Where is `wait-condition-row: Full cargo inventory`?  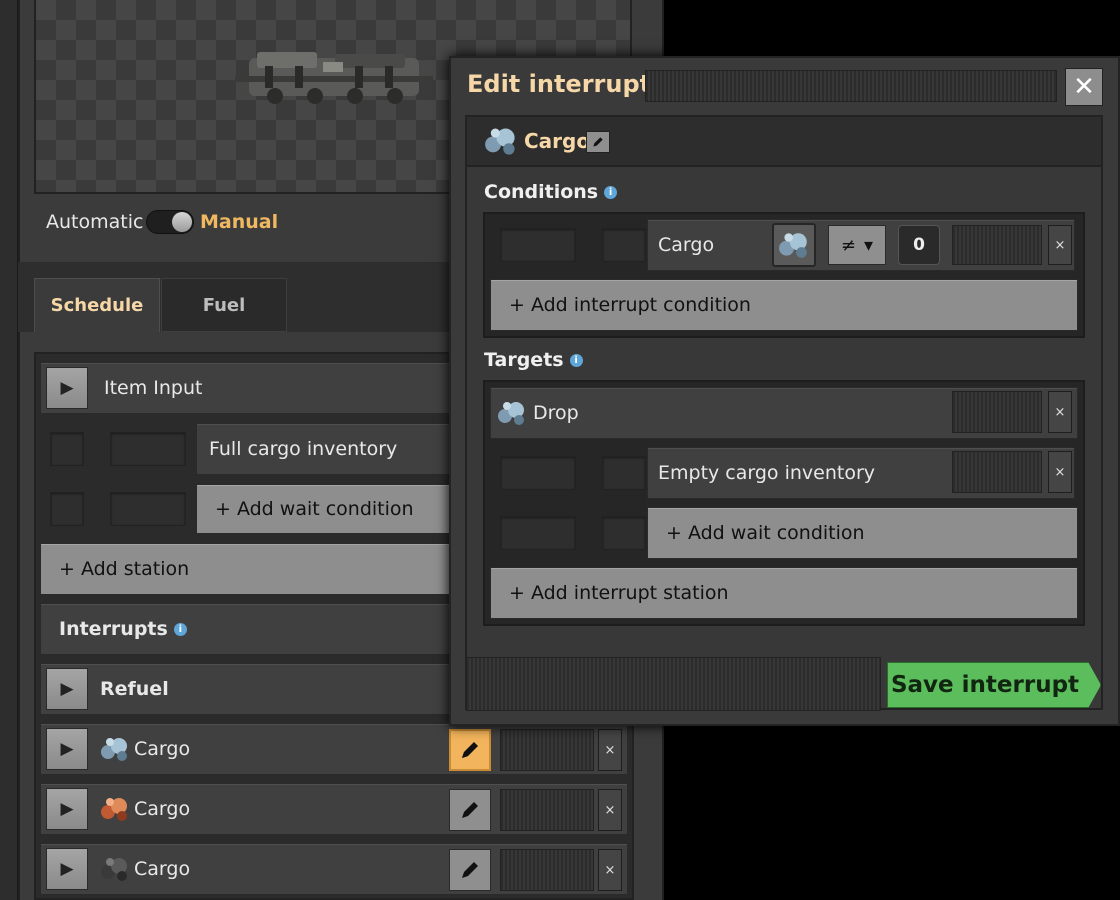 wait-condition-row: Full cargo inventory is located at coordinates (328, 449).